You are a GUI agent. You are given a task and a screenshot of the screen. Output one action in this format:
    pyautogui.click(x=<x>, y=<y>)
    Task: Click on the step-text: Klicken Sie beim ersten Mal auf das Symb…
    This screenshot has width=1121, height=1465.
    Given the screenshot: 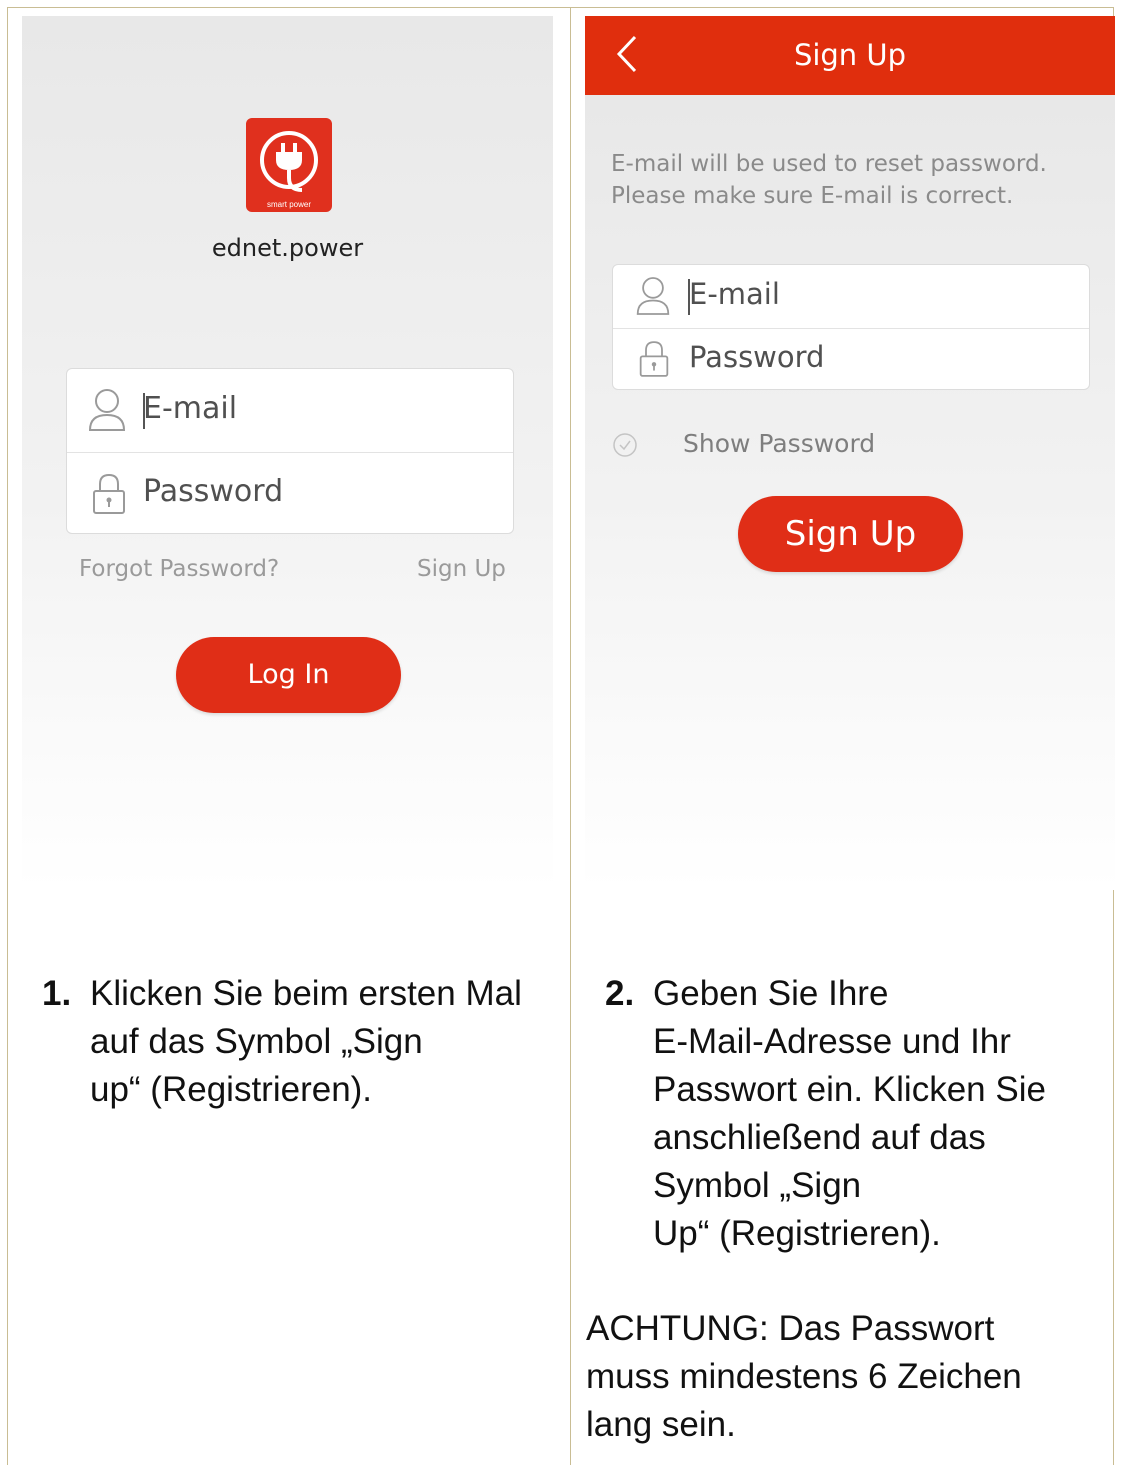 What is the action you would take?
    pyautogui.click(x=306, y=1041)
    